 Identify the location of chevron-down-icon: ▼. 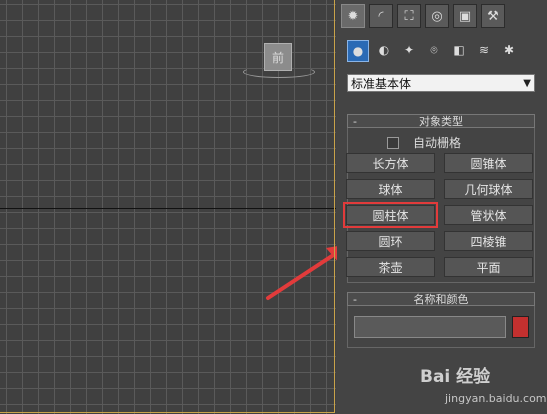
(527, 83).